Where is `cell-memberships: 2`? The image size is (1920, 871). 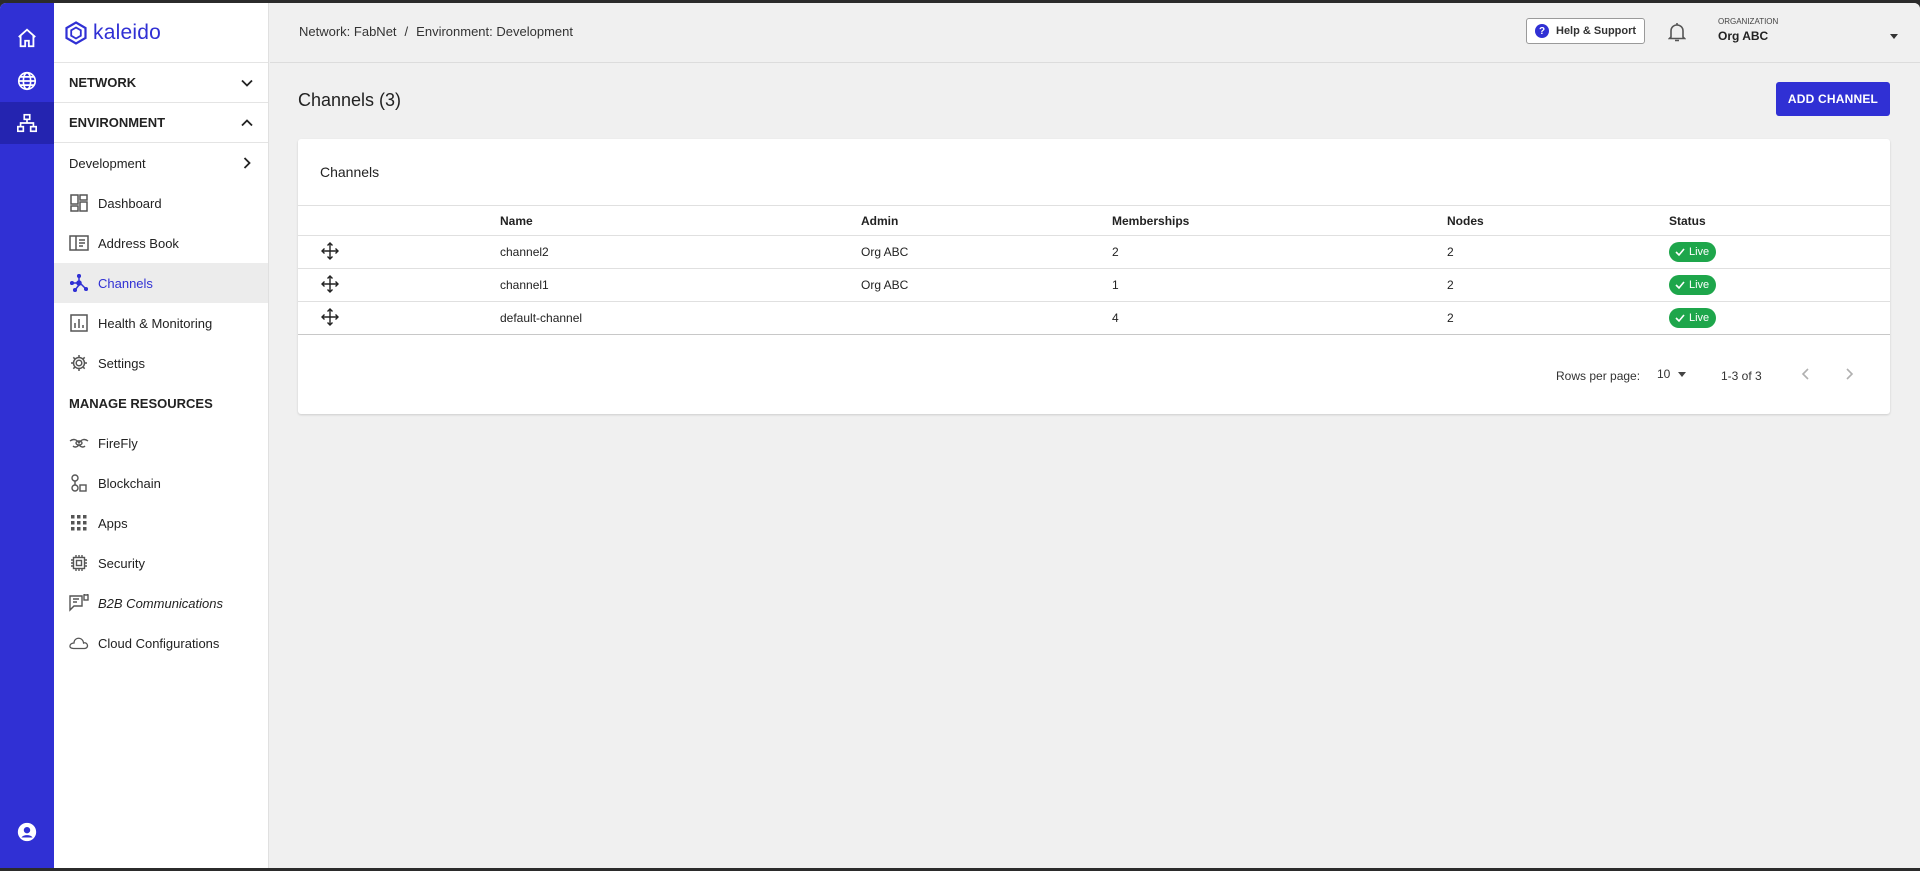 cell-memberships: 2 is located at coordinates (1279, 252).